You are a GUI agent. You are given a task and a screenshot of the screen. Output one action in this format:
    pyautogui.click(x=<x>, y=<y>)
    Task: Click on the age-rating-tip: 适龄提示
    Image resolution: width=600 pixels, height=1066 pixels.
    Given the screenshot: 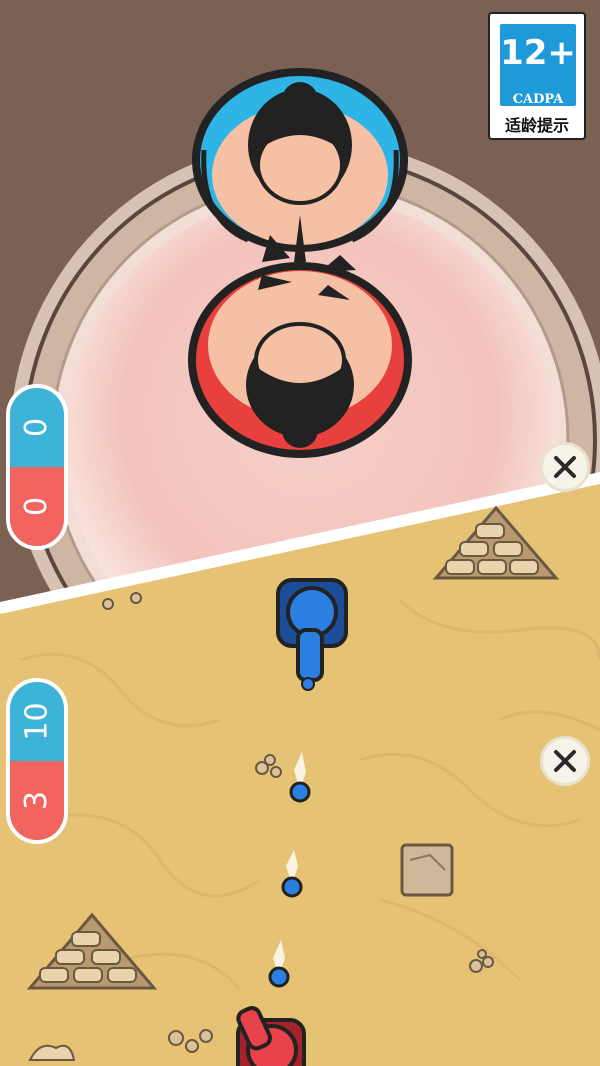 What is the action you would take?
    pyautogui.click(x=536, y=125)
    